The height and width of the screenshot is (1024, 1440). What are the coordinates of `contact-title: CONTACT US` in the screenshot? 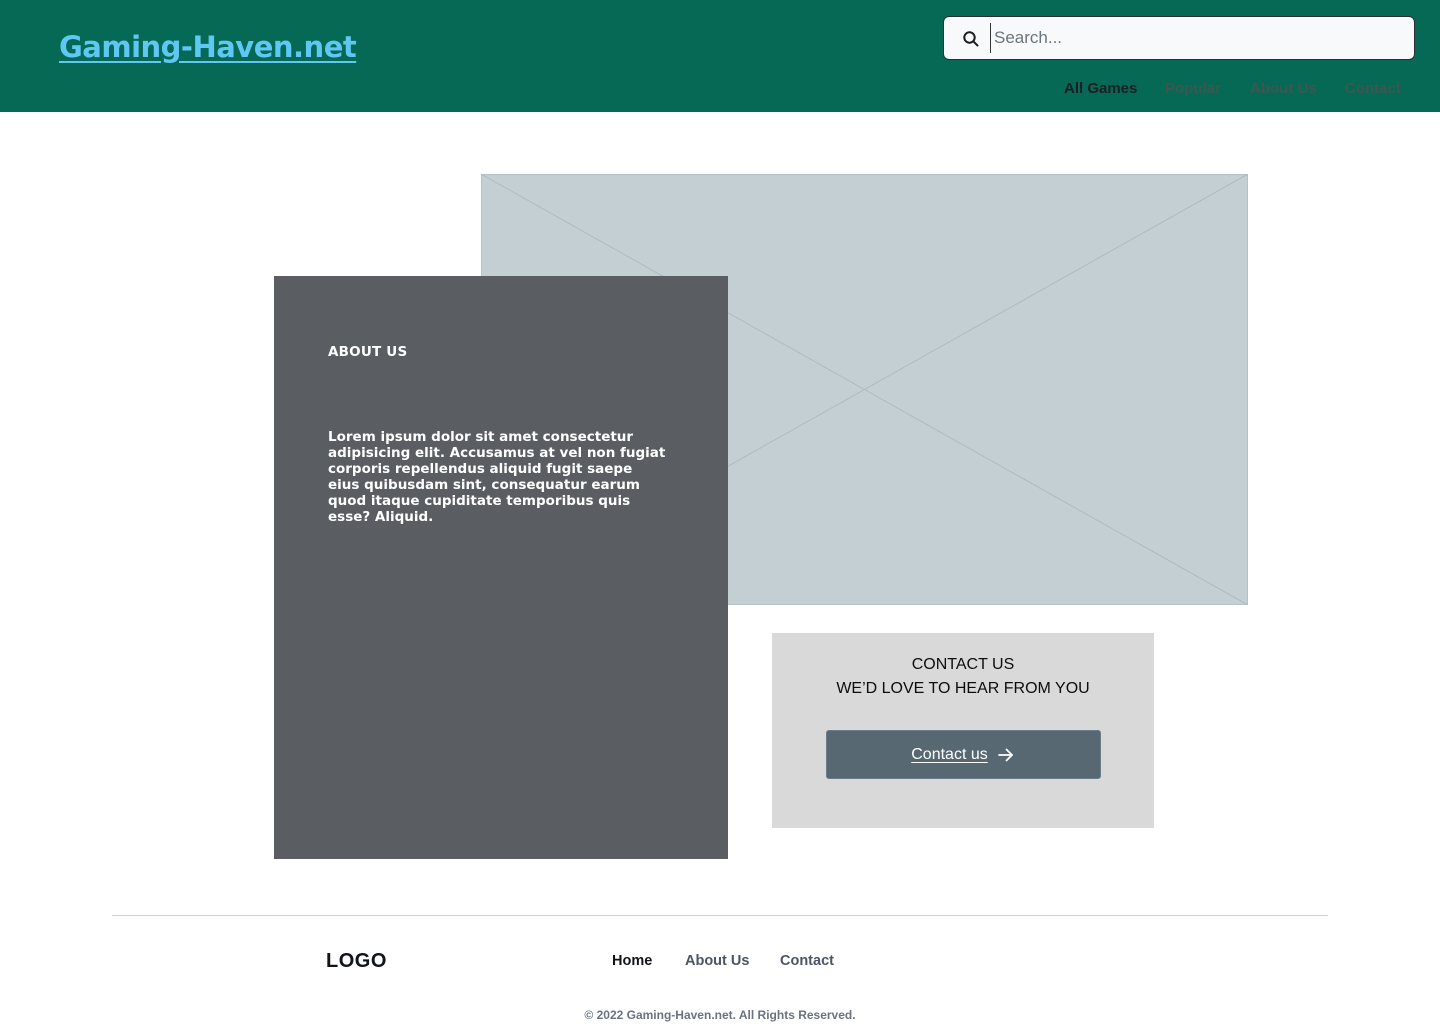 It's located at (963, 664).